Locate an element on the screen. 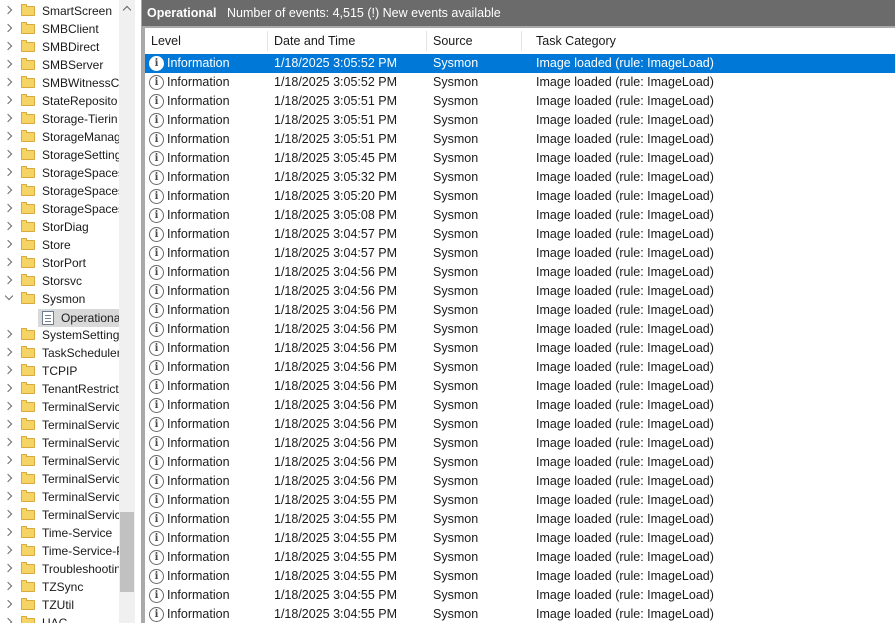 This screenshot has height=623, width=895. column-divider is located at coordinates (521, 41).